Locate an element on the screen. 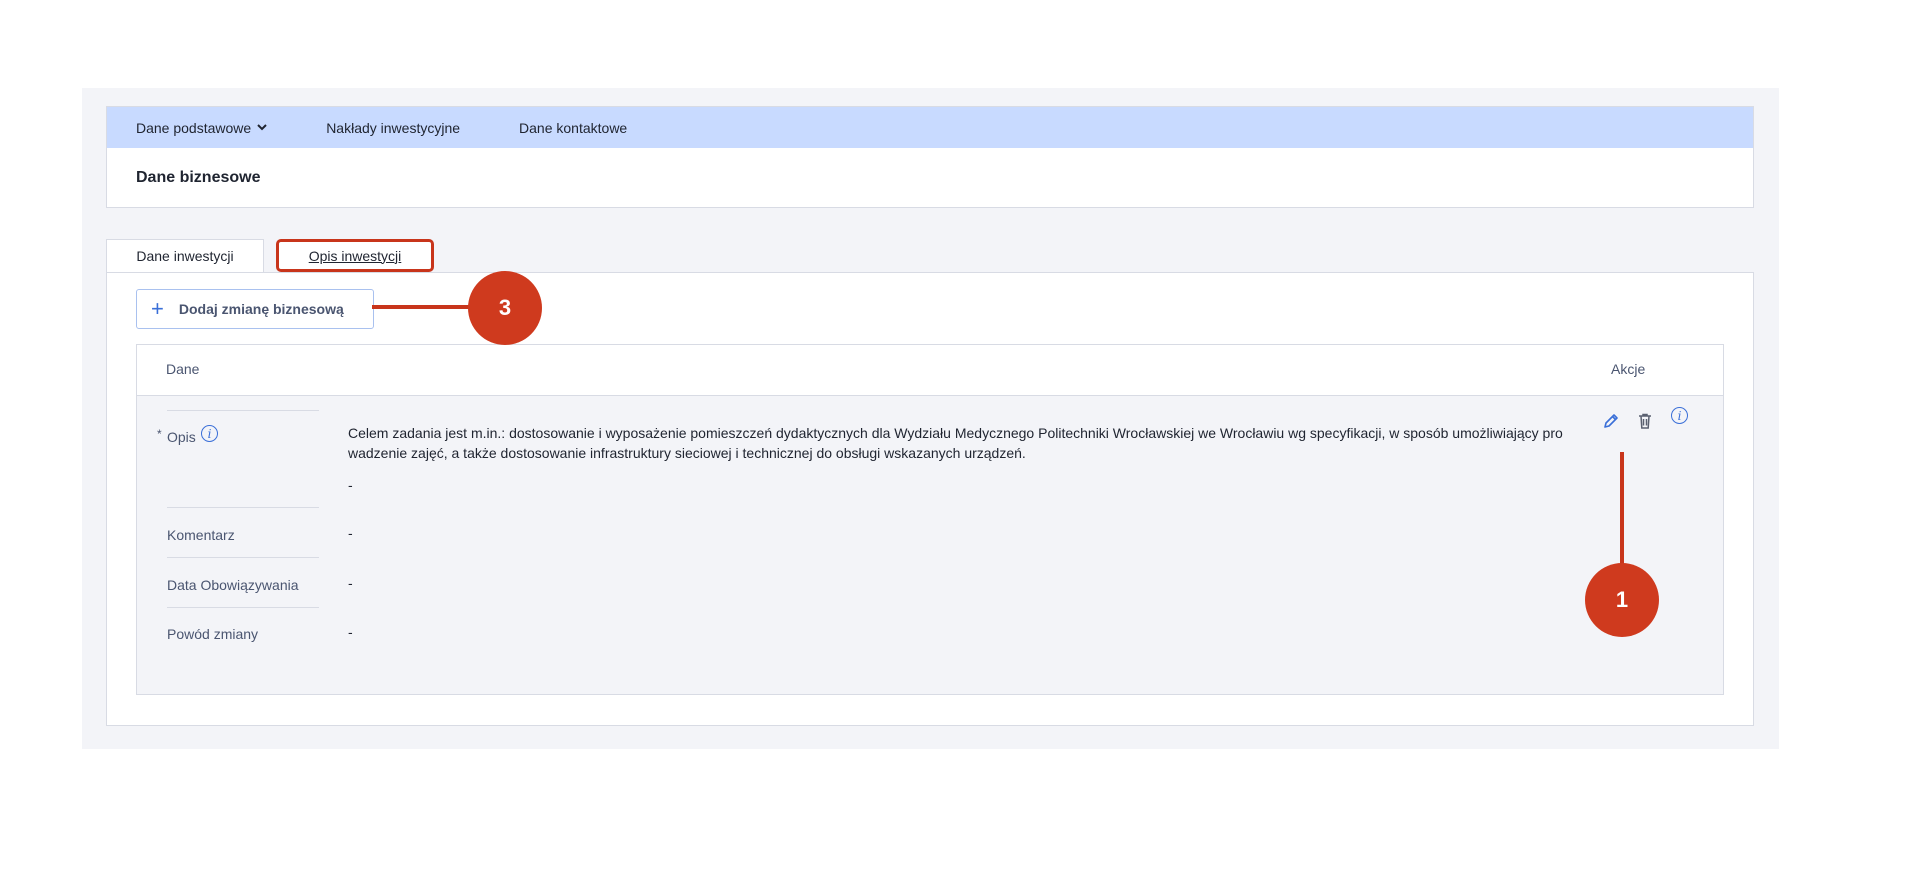 This screenshot has width=1919, height=889. opis-extra-value: - is located at coordinates (350, 485).